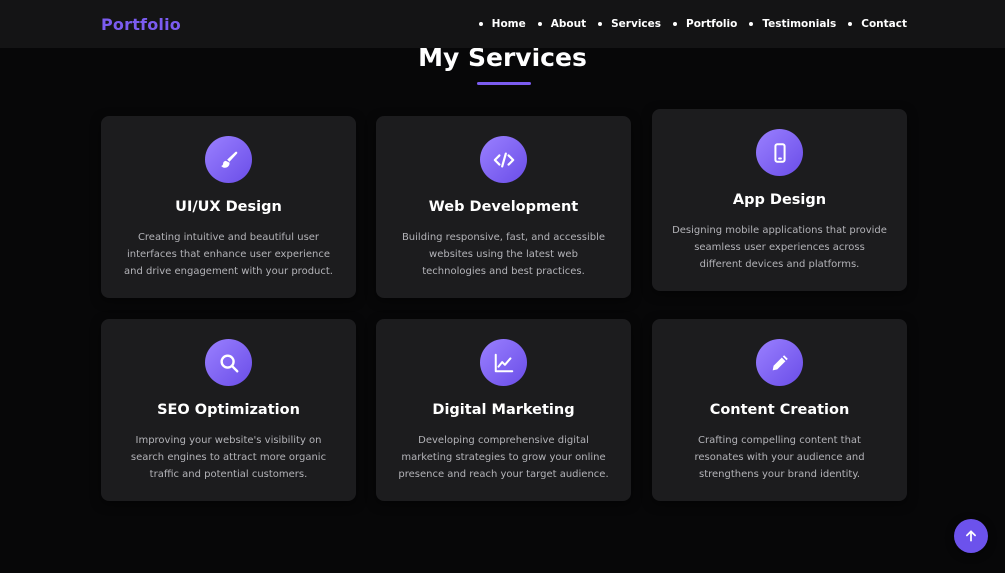 This screenshot has width=1005, height=573. I want to click on pencil-icon, so click(779, 362).